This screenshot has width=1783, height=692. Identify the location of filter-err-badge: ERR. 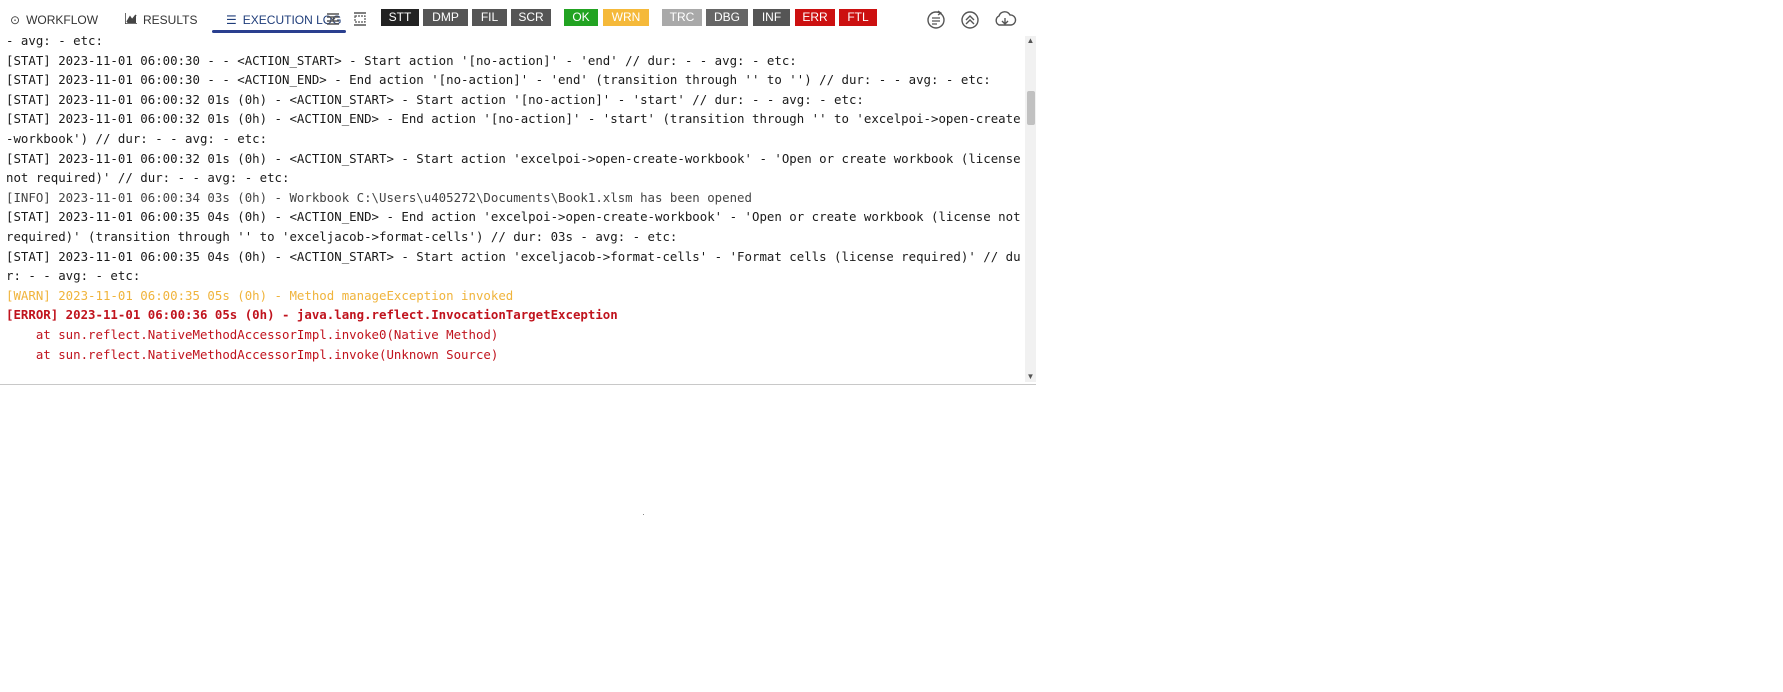
(815, 17).